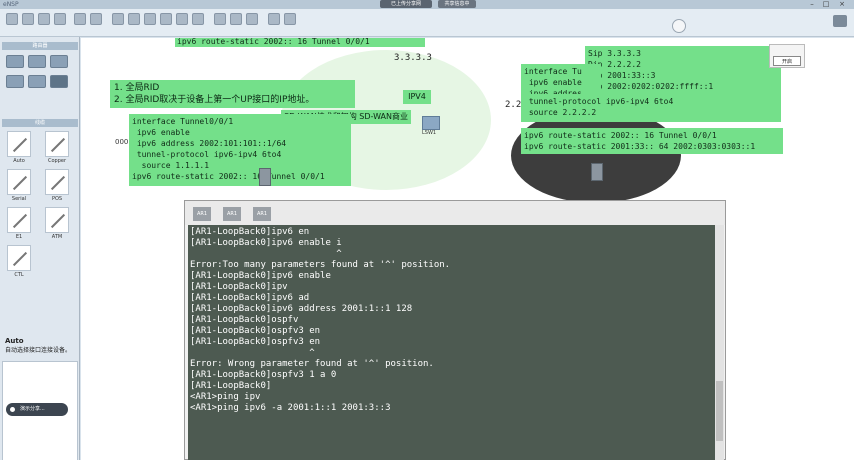 This screenshot has width=854, height=460. Describe the element at coordinates (274, 19) in the screenshot. I see `topology-icon` at that location.